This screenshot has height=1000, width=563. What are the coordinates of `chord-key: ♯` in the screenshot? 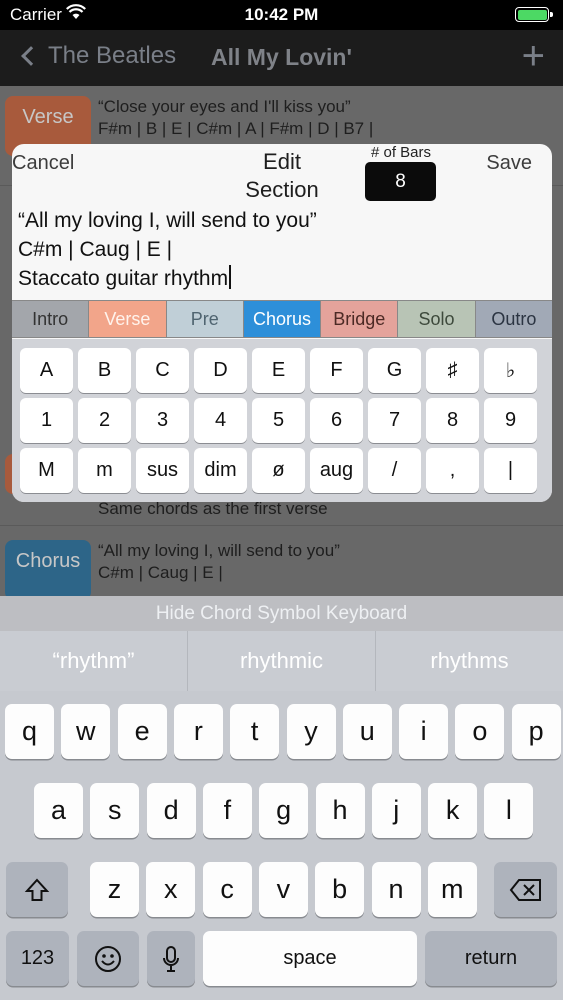 It's located at (452, 370).